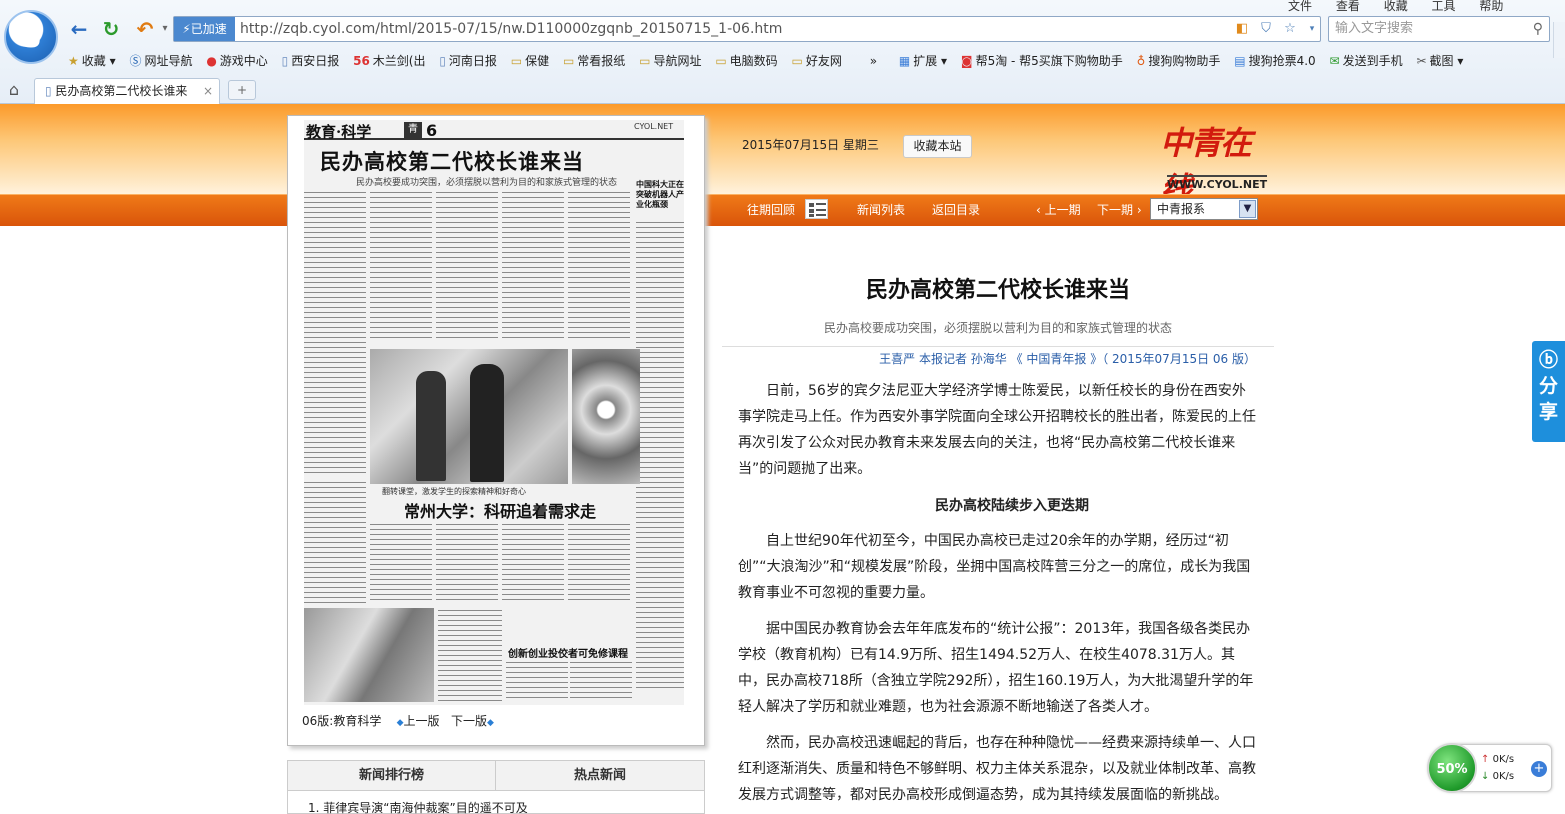 This screenshot has width=1565, height=814. I want to click on bookmark-mulan: 56 木兰剑(出, so click(389, 60).